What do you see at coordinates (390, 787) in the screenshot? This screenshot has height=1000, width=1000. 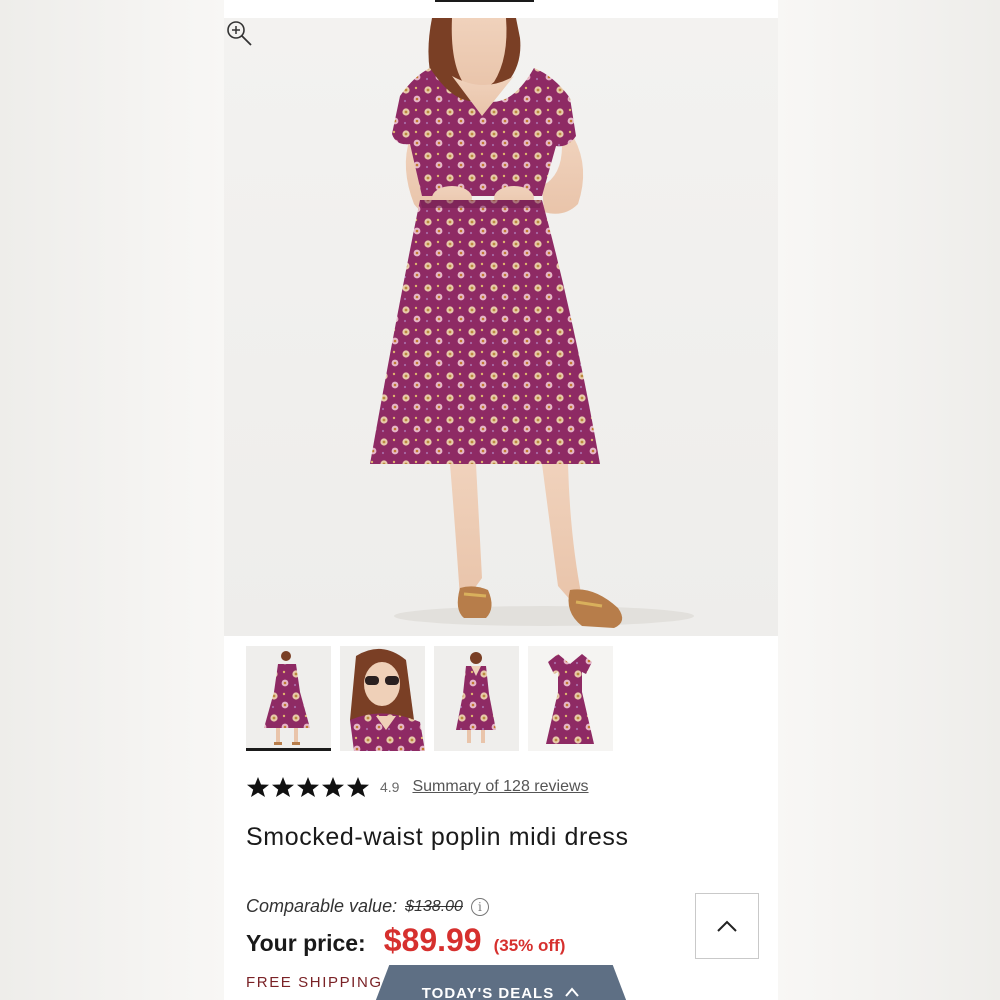 I see `rating-value: 4.9` at bounding box center [390, 787].